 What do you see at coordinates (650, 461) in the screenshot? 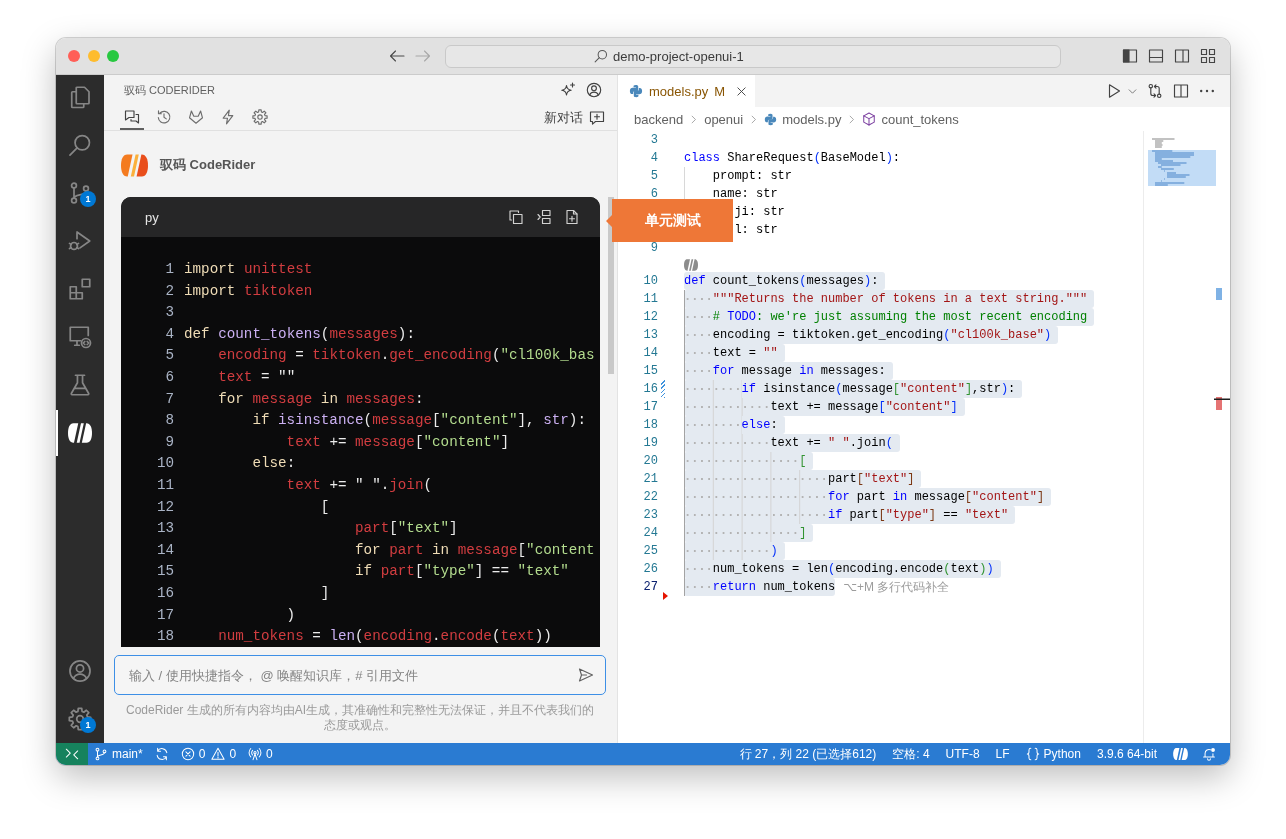
I see `line-number: 20` at bounding box center [650, 461].